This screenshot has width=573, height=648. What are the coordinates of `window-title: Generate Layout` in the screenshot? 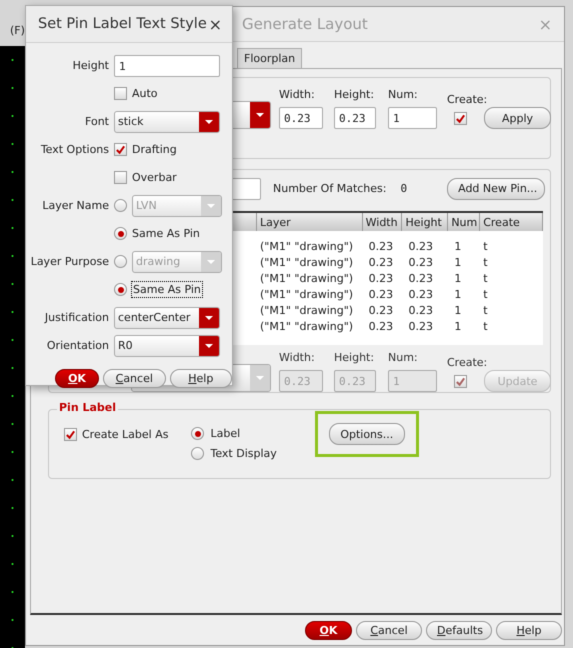 It's located at (305, 24).